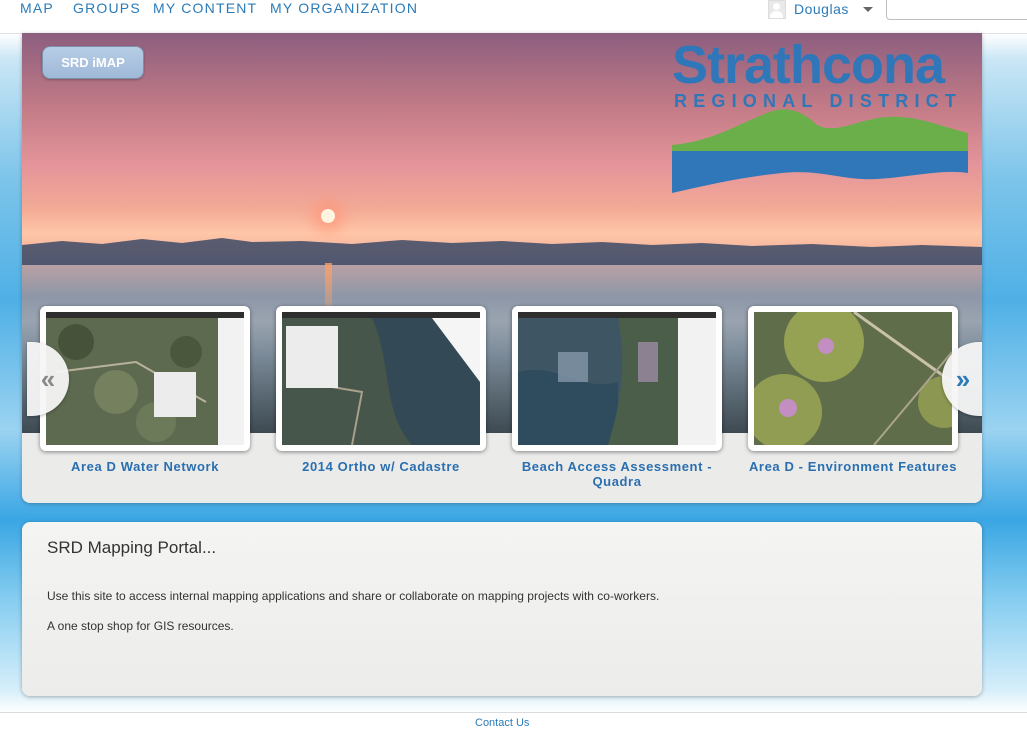 The height and width of the screenshot is (736, 1027). What do you see at coordinates (820, 151) in the screenshot?
I see `logo-landscape` at bounding box center [820, 151].